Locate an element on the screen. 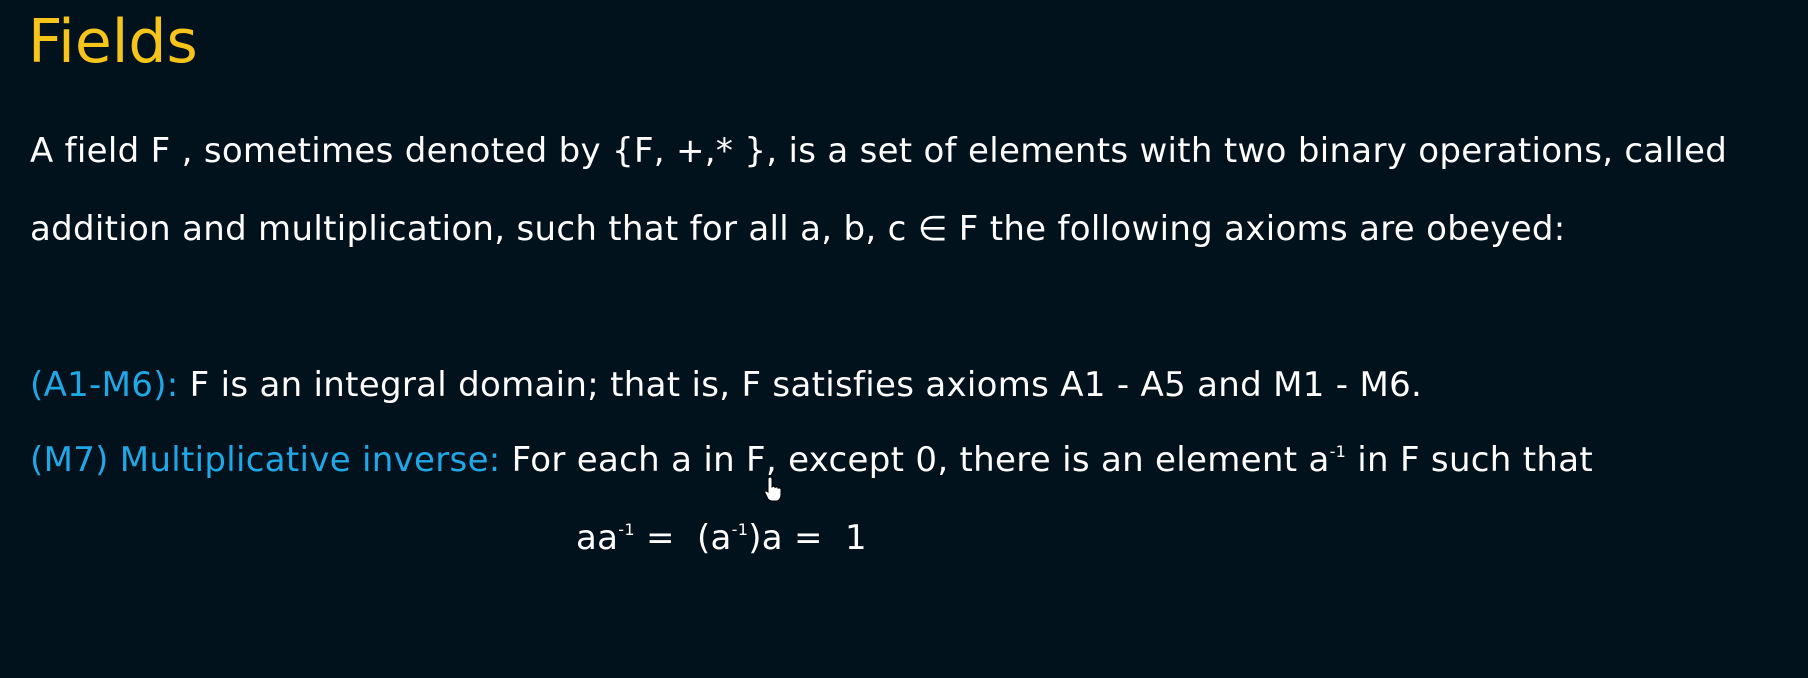 Image resolution: width=1808 pixels, height=678 pixels. equation-mid-close: )a = 1 is located at coordinates (807, 538).